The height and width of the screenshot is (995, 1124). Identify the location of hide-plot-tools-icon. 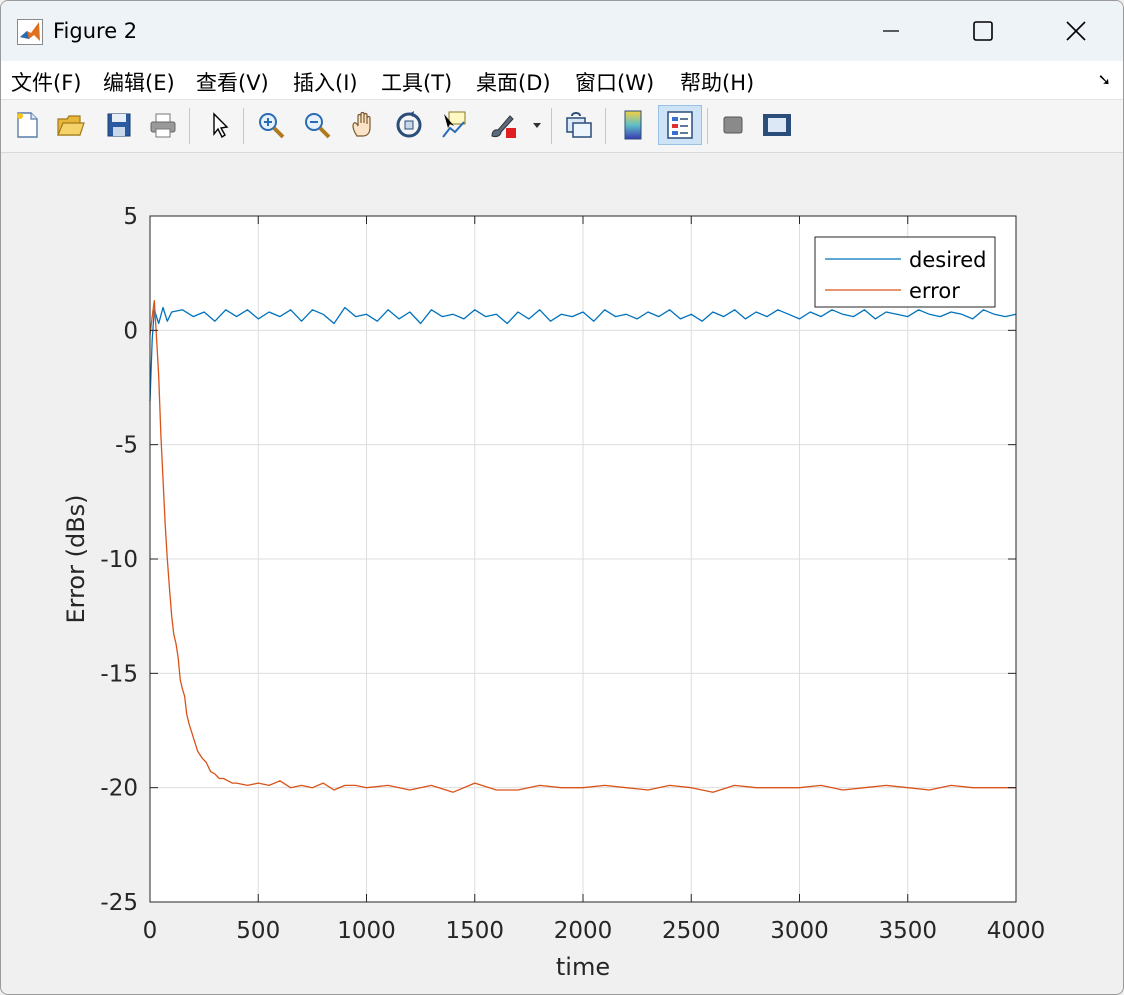
(733, 125).